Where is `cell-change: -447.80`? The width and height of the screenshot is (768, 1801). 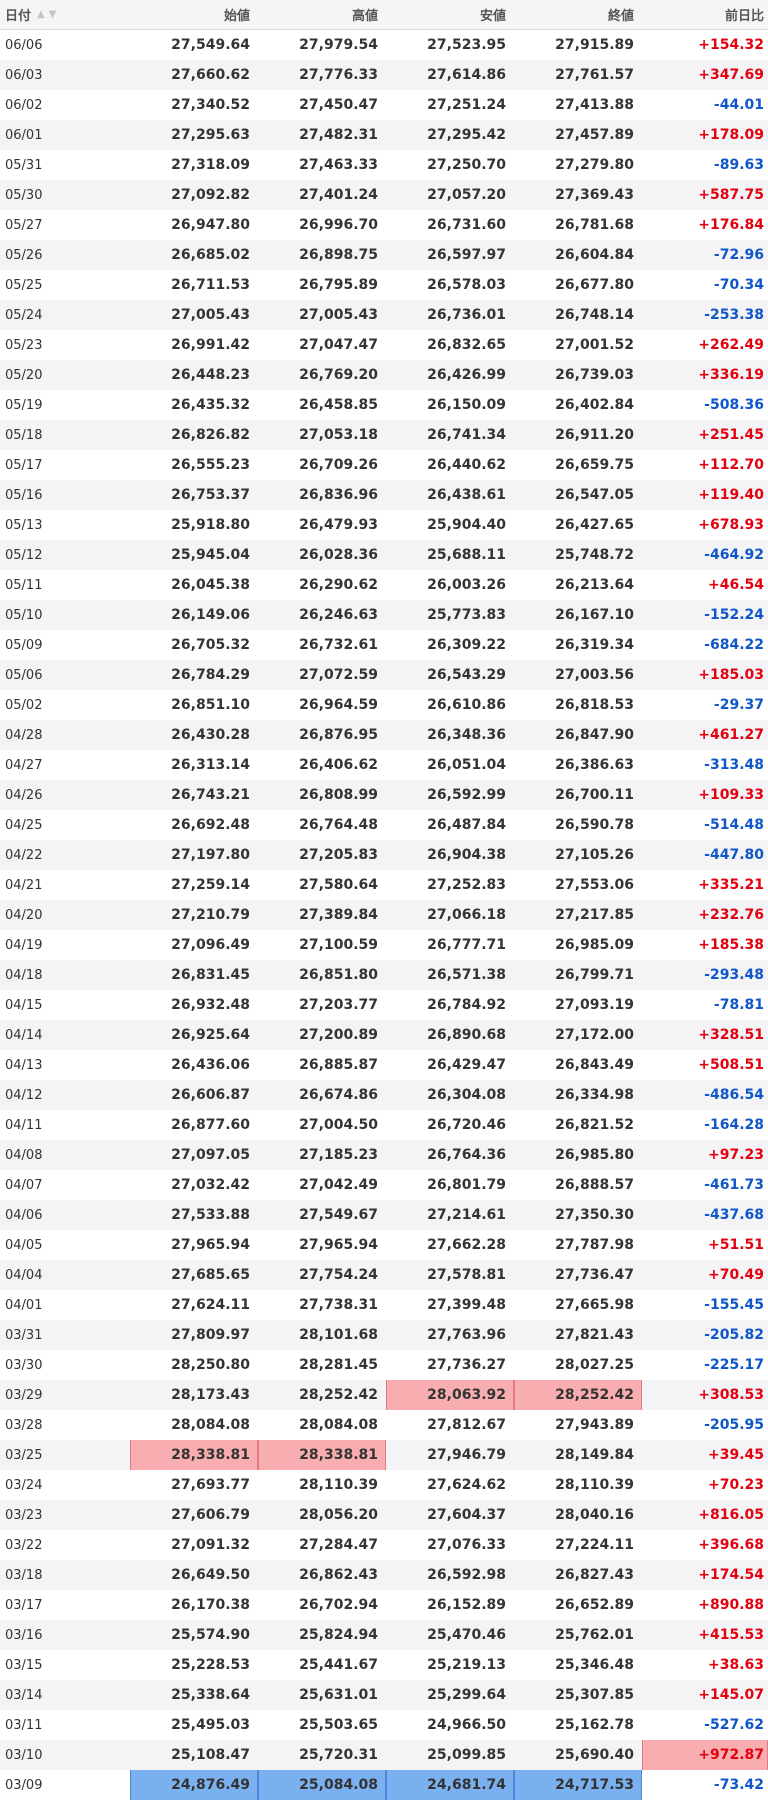
cell-change: -447.80 is located at coordinates (734, 855).